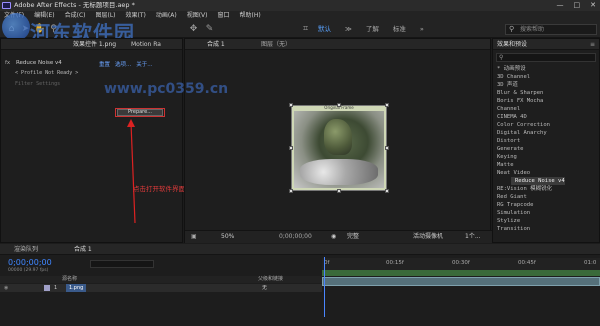 Image resolution: width=600 pixels, height=326 pixels. What do you see at coordinates (38, 63) in the screenshot?
I see `effect-name: Reduce Noise v4` at bounding box center [38, 63].